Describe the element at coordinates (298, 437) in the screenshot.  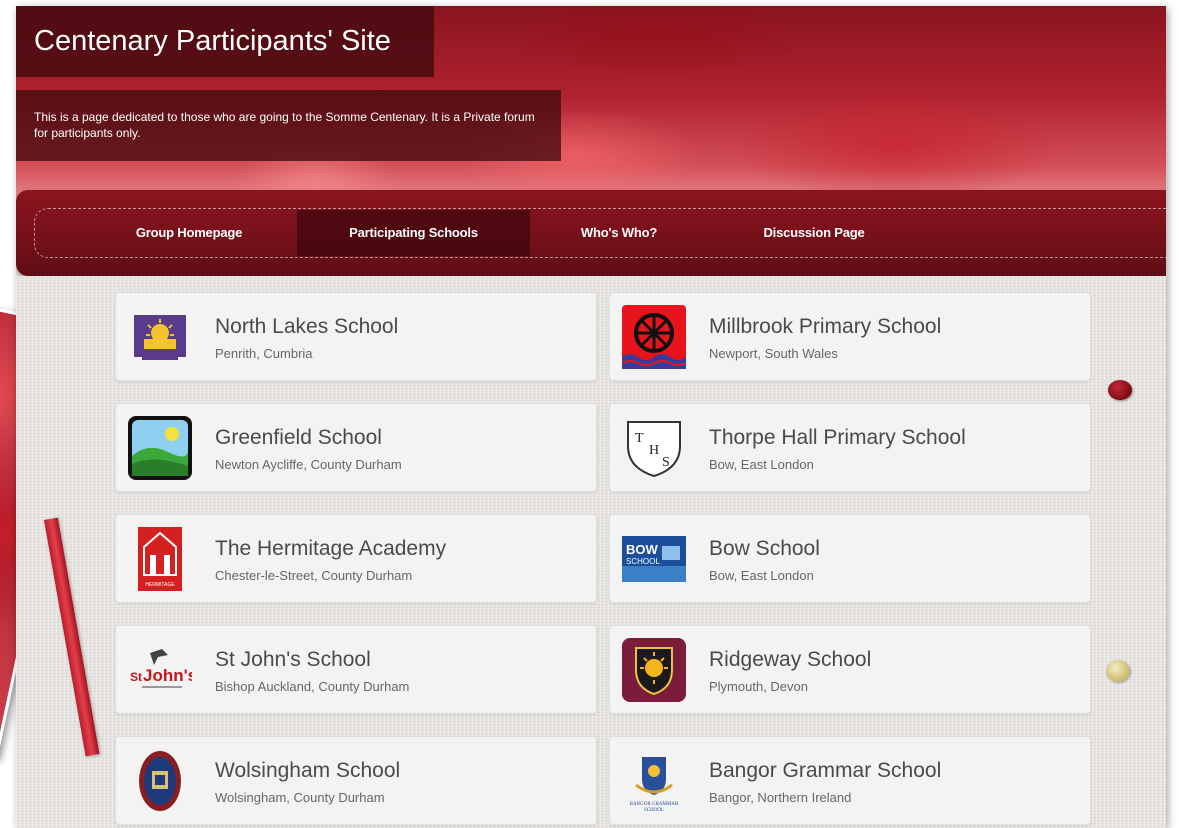
I see `school-name: Greenfield School` at that location.